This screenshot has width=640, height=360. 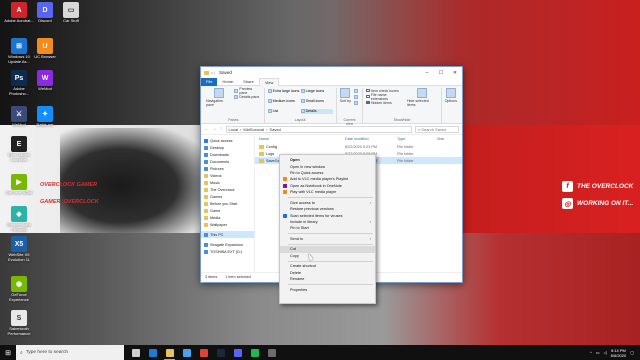 What do you see at coordinates (450, 93) in the screenshot?
I see `options-icon` at bounding box center [450, 93].